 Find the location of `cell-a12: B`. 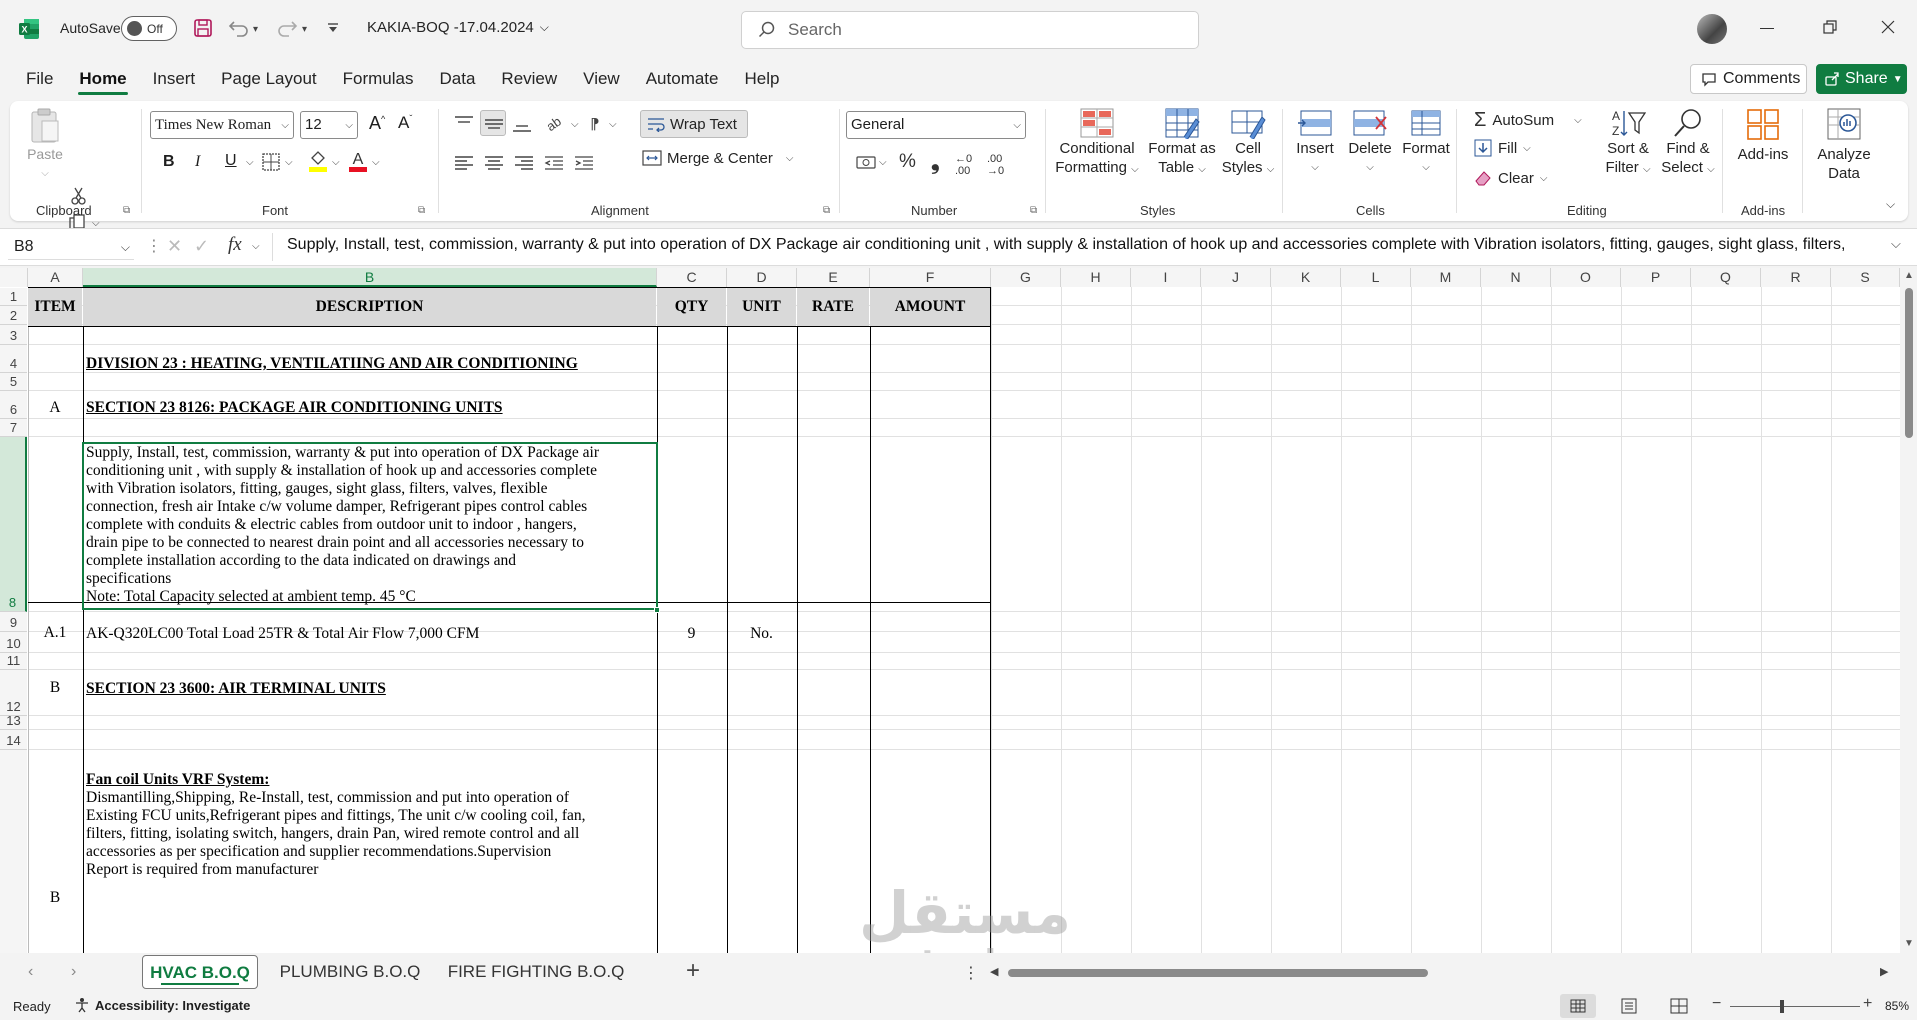

cell-a12: B is located at coordinates (55, 688).